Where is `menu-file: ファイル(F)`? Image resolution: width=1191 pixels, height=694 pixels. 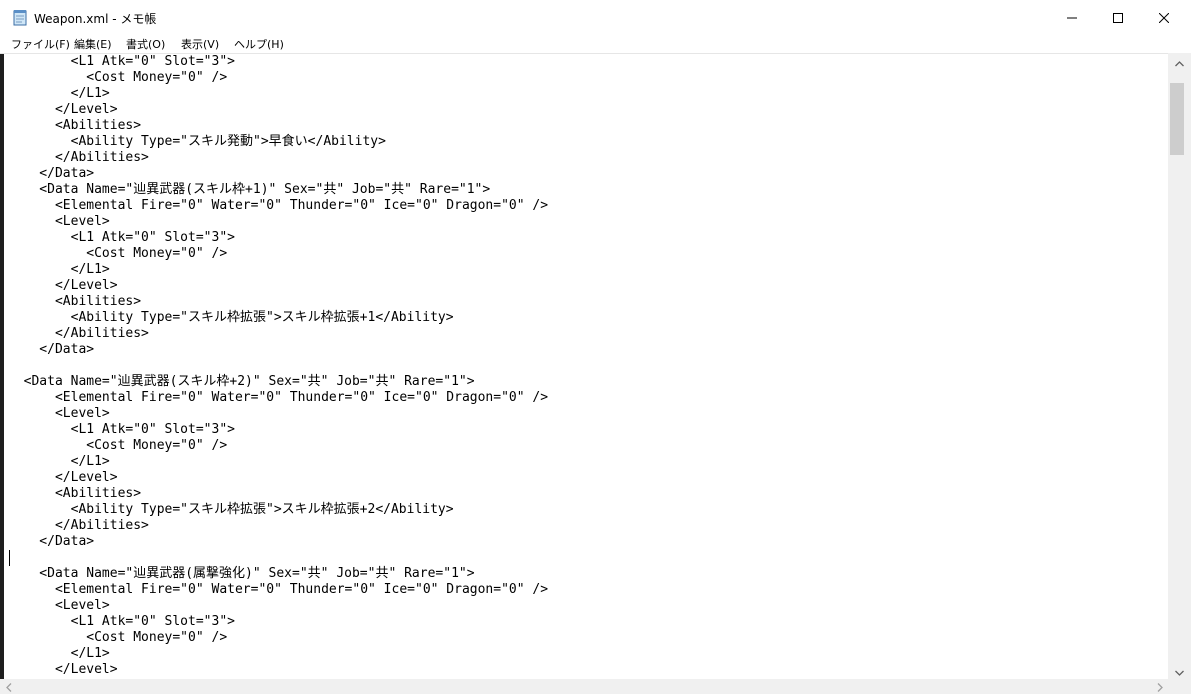
menu-file: ファイル(F) is located at coordinates (40, 44).